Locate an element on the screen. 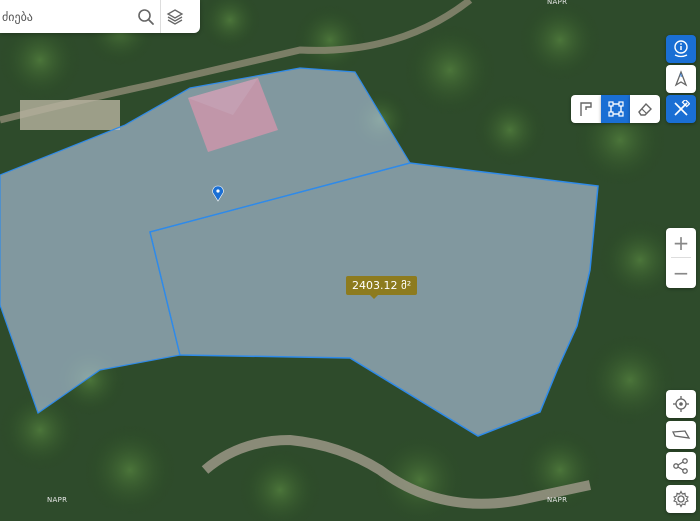  zoom-in-icon: + is located at coordinates (681, 242).